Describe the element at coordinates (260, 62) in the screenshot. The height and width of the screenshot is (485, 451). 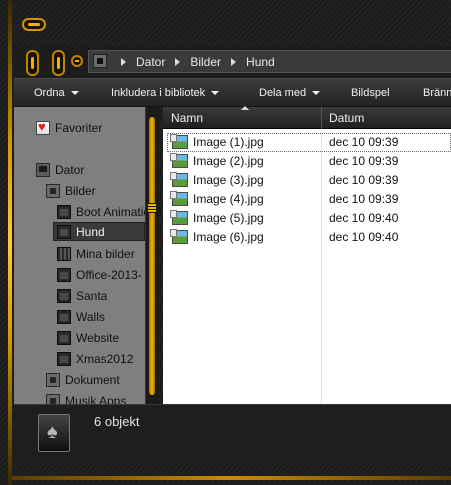
I see `breadcrumb-item-hund: Hund` at that location.